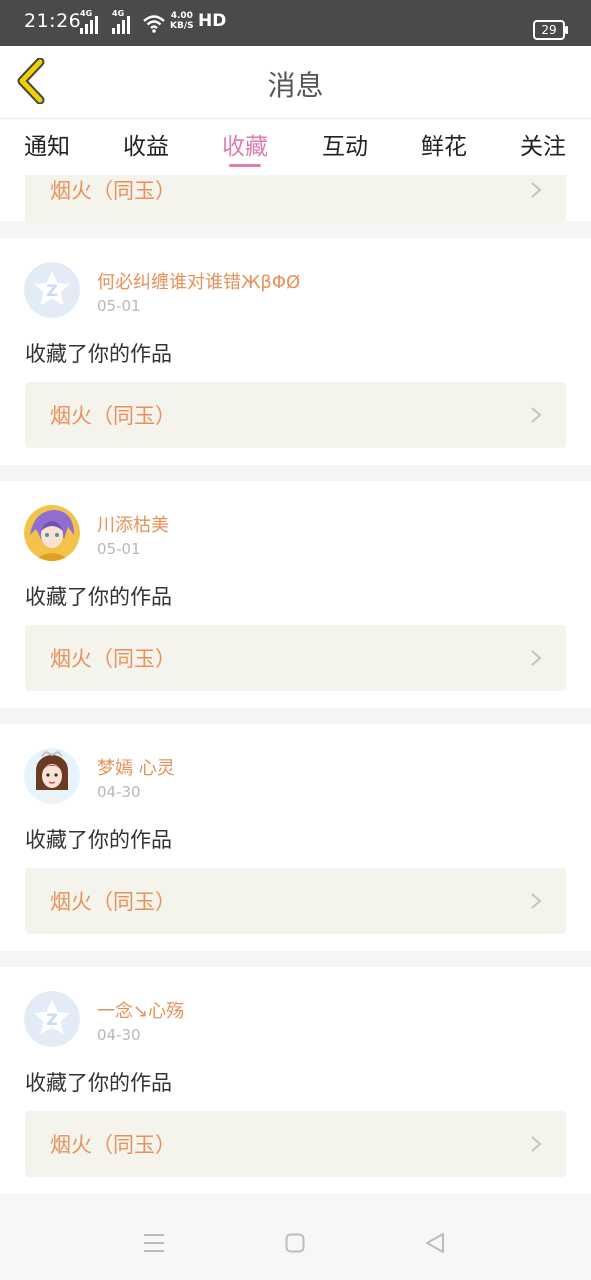 The height and width of the screenshot is (1280, 591). Describe the element at coordinates (146, 144) in the screenshot. I see `tab-earnings: 收益` at that location.